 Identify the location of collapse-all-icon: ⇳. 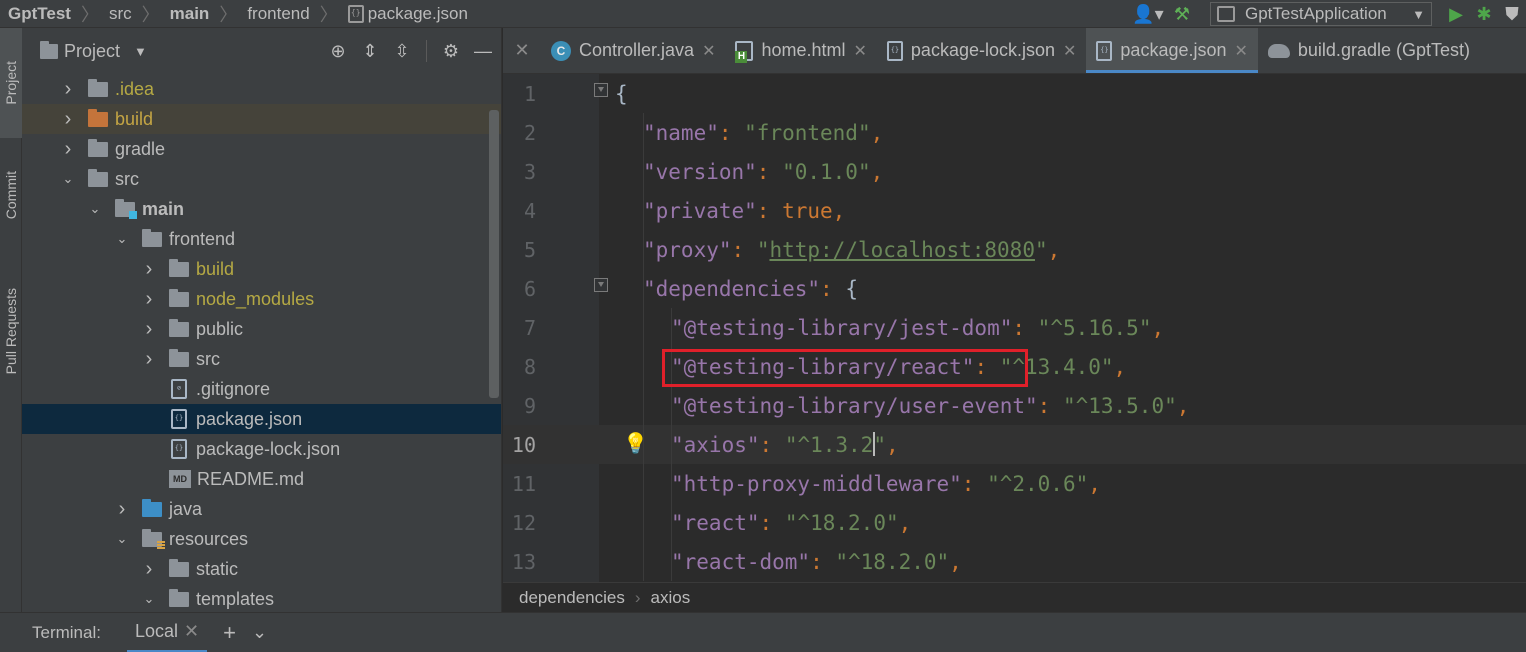
(402, 51).